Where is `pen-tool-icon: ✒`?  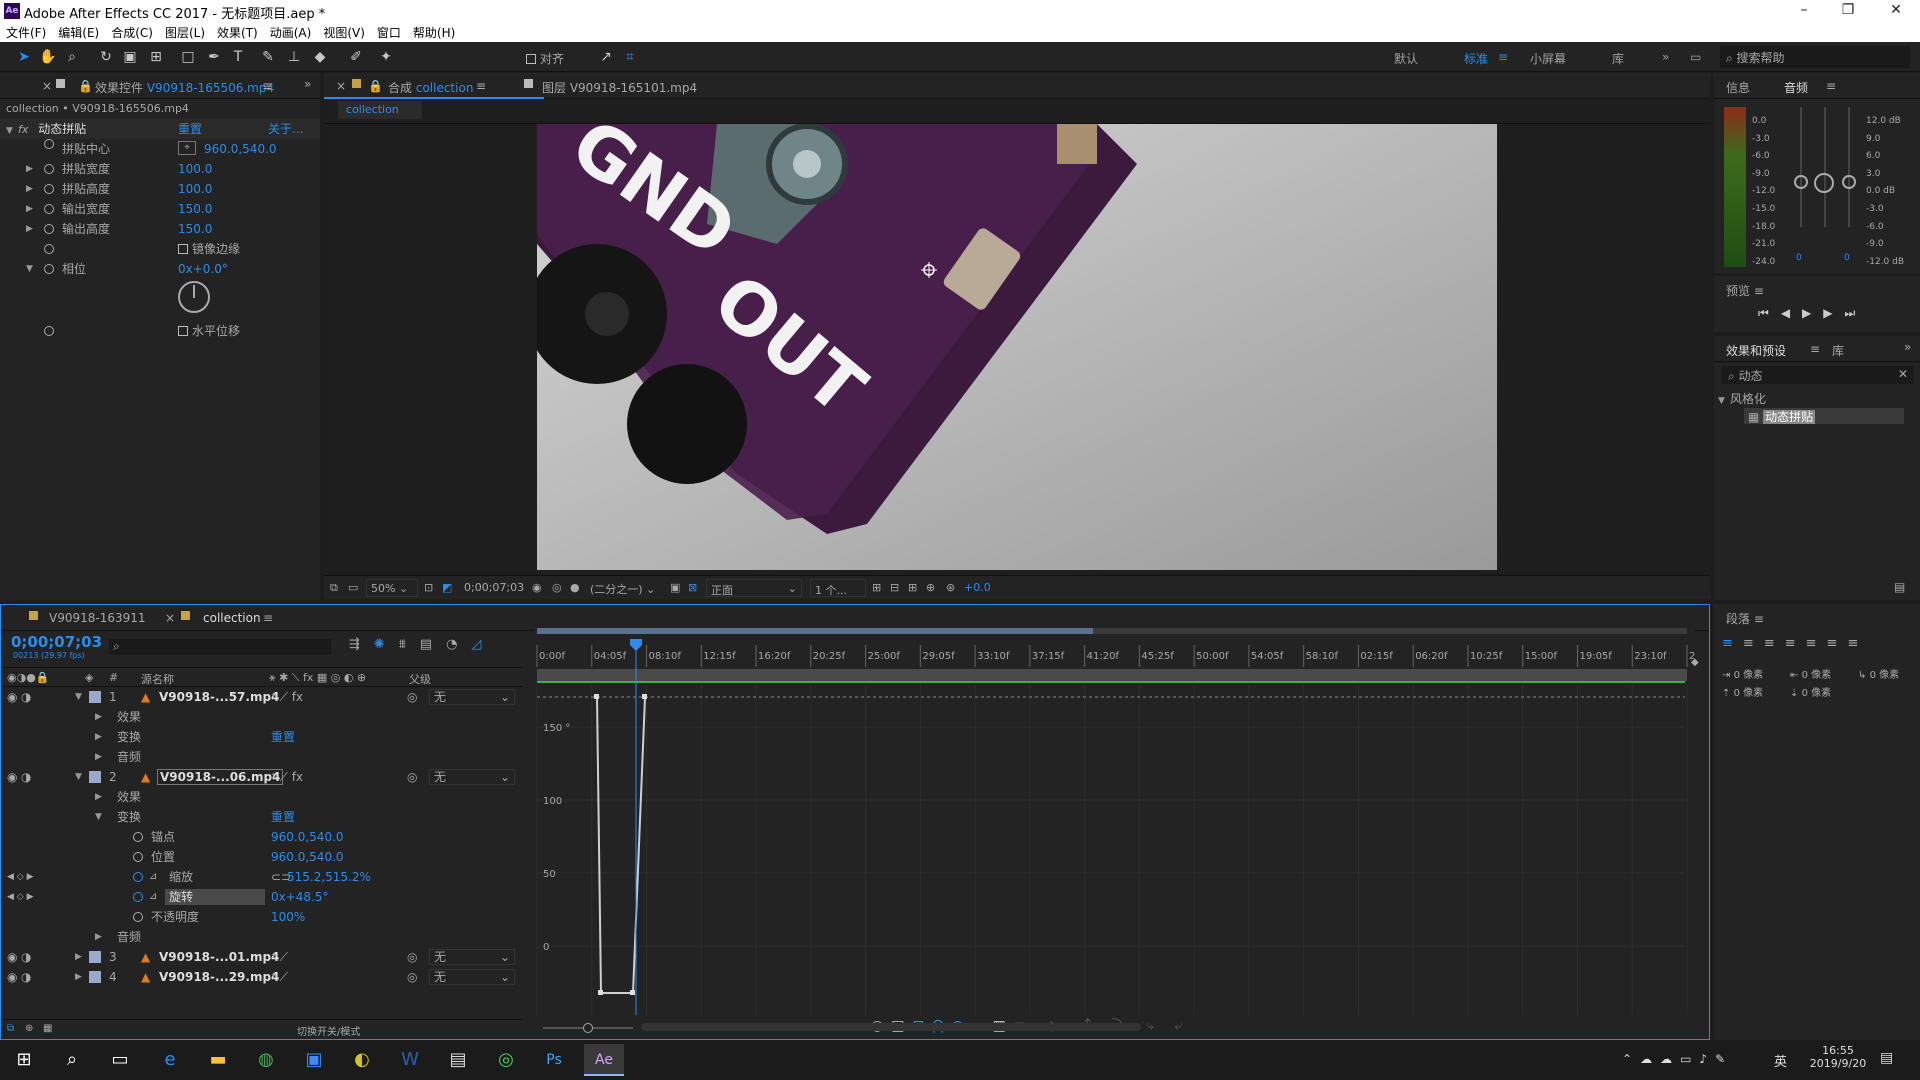
pen-tool-icon: ✒ is located at coordinates (214, 57).